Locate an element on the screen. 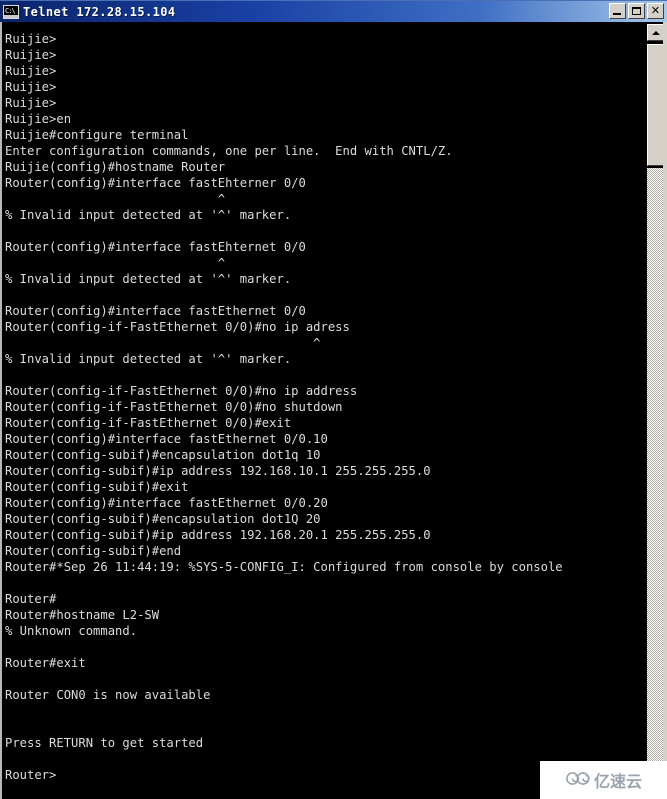 Image resolution: width=667 pixels, height=799 pixels. terminal-line: Router#exit is located at coordinates (45, 663).